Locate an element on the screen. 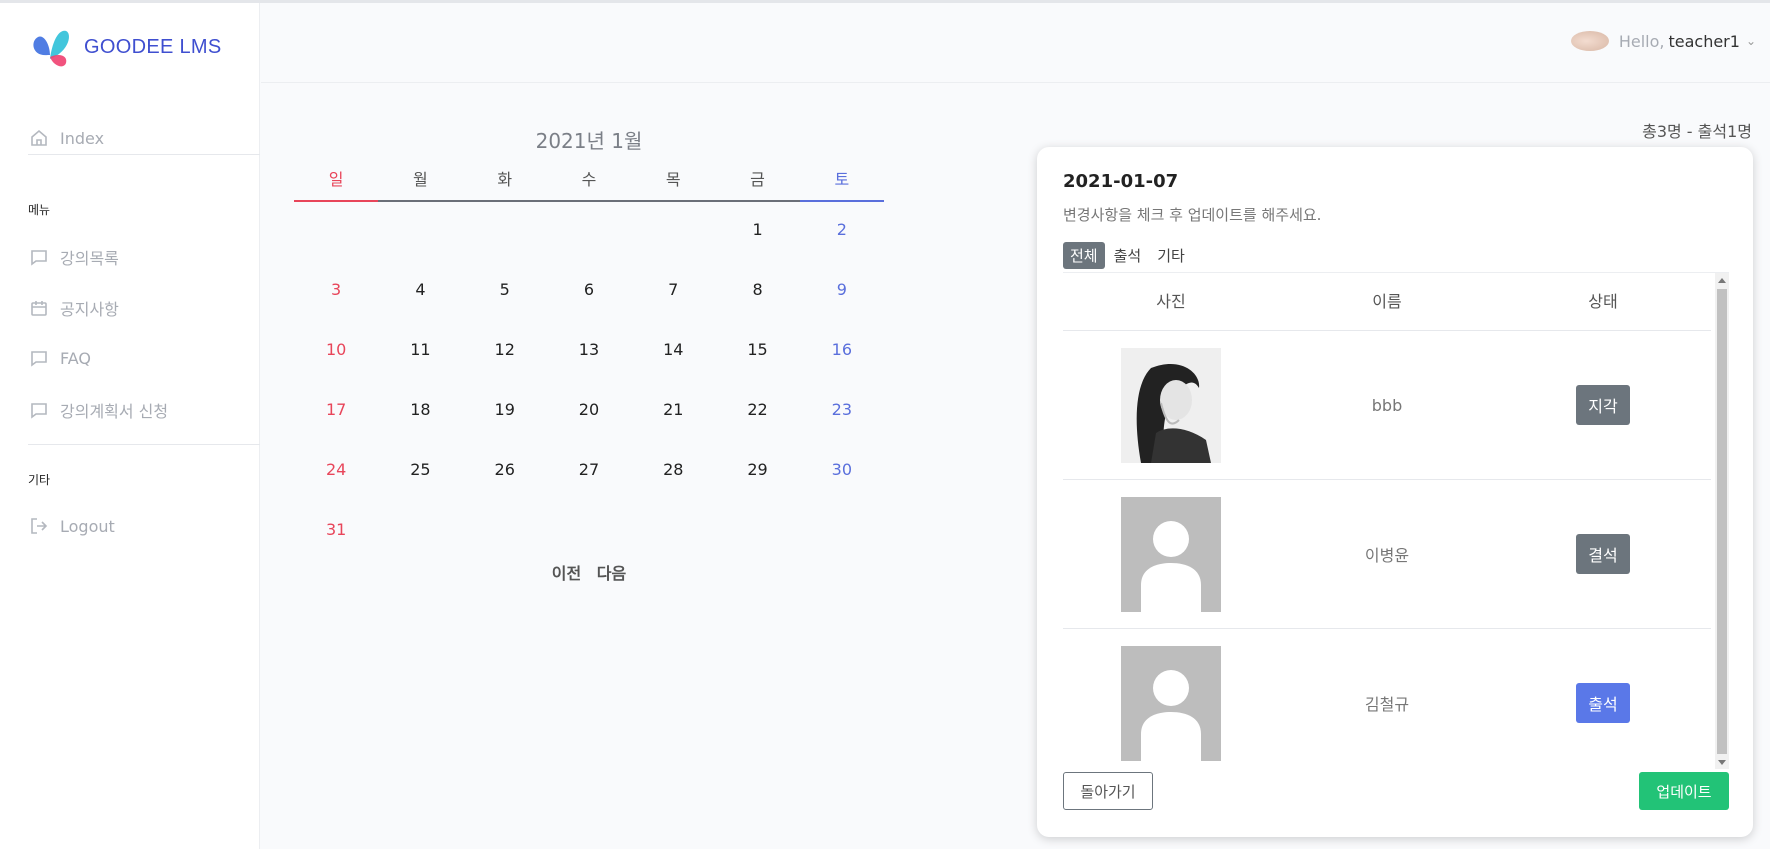 The height and width of the screenshot is (849, 1770). tab-all: 전체 is located at coordinates (1084, 255).